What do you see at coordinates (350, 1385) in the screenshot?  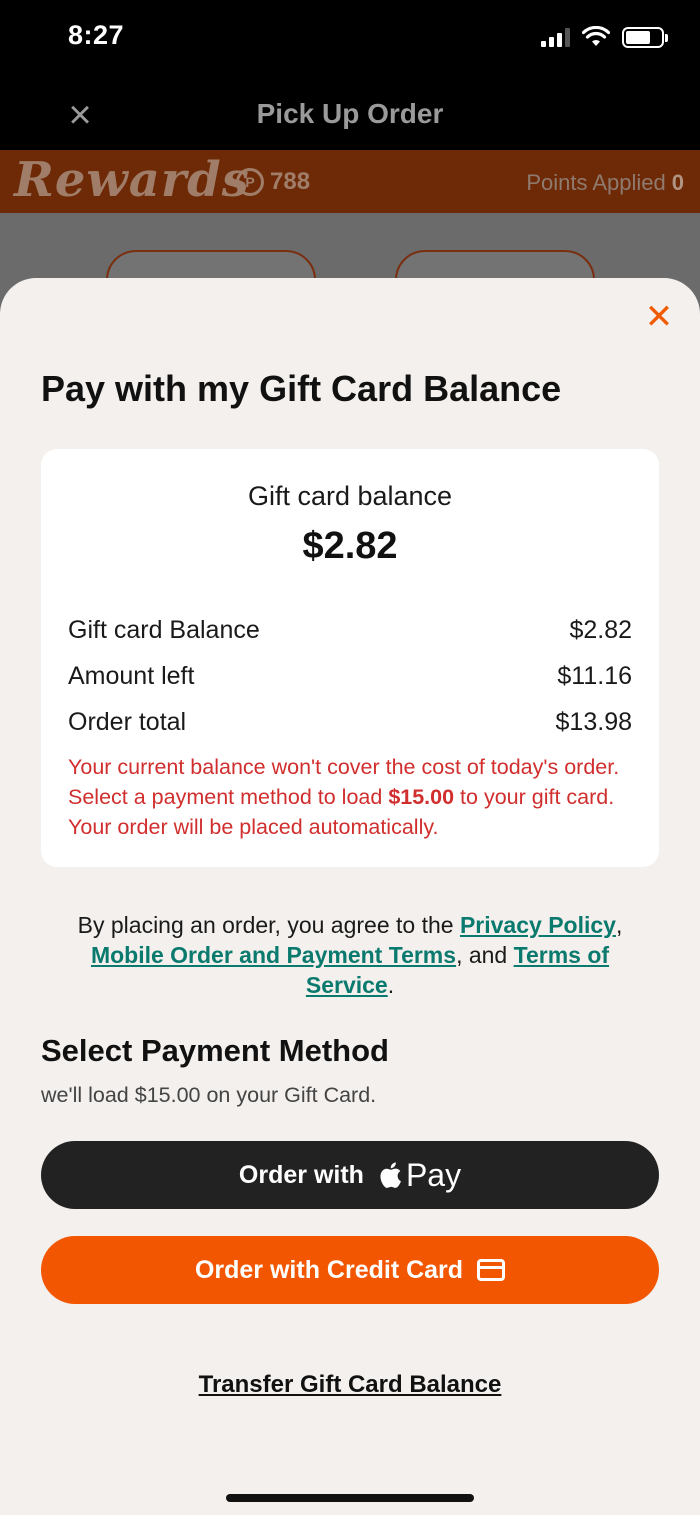 I see `transfer-gift-card-link: Transfer Gift Card Balance` at bounding box center [350, 1385].